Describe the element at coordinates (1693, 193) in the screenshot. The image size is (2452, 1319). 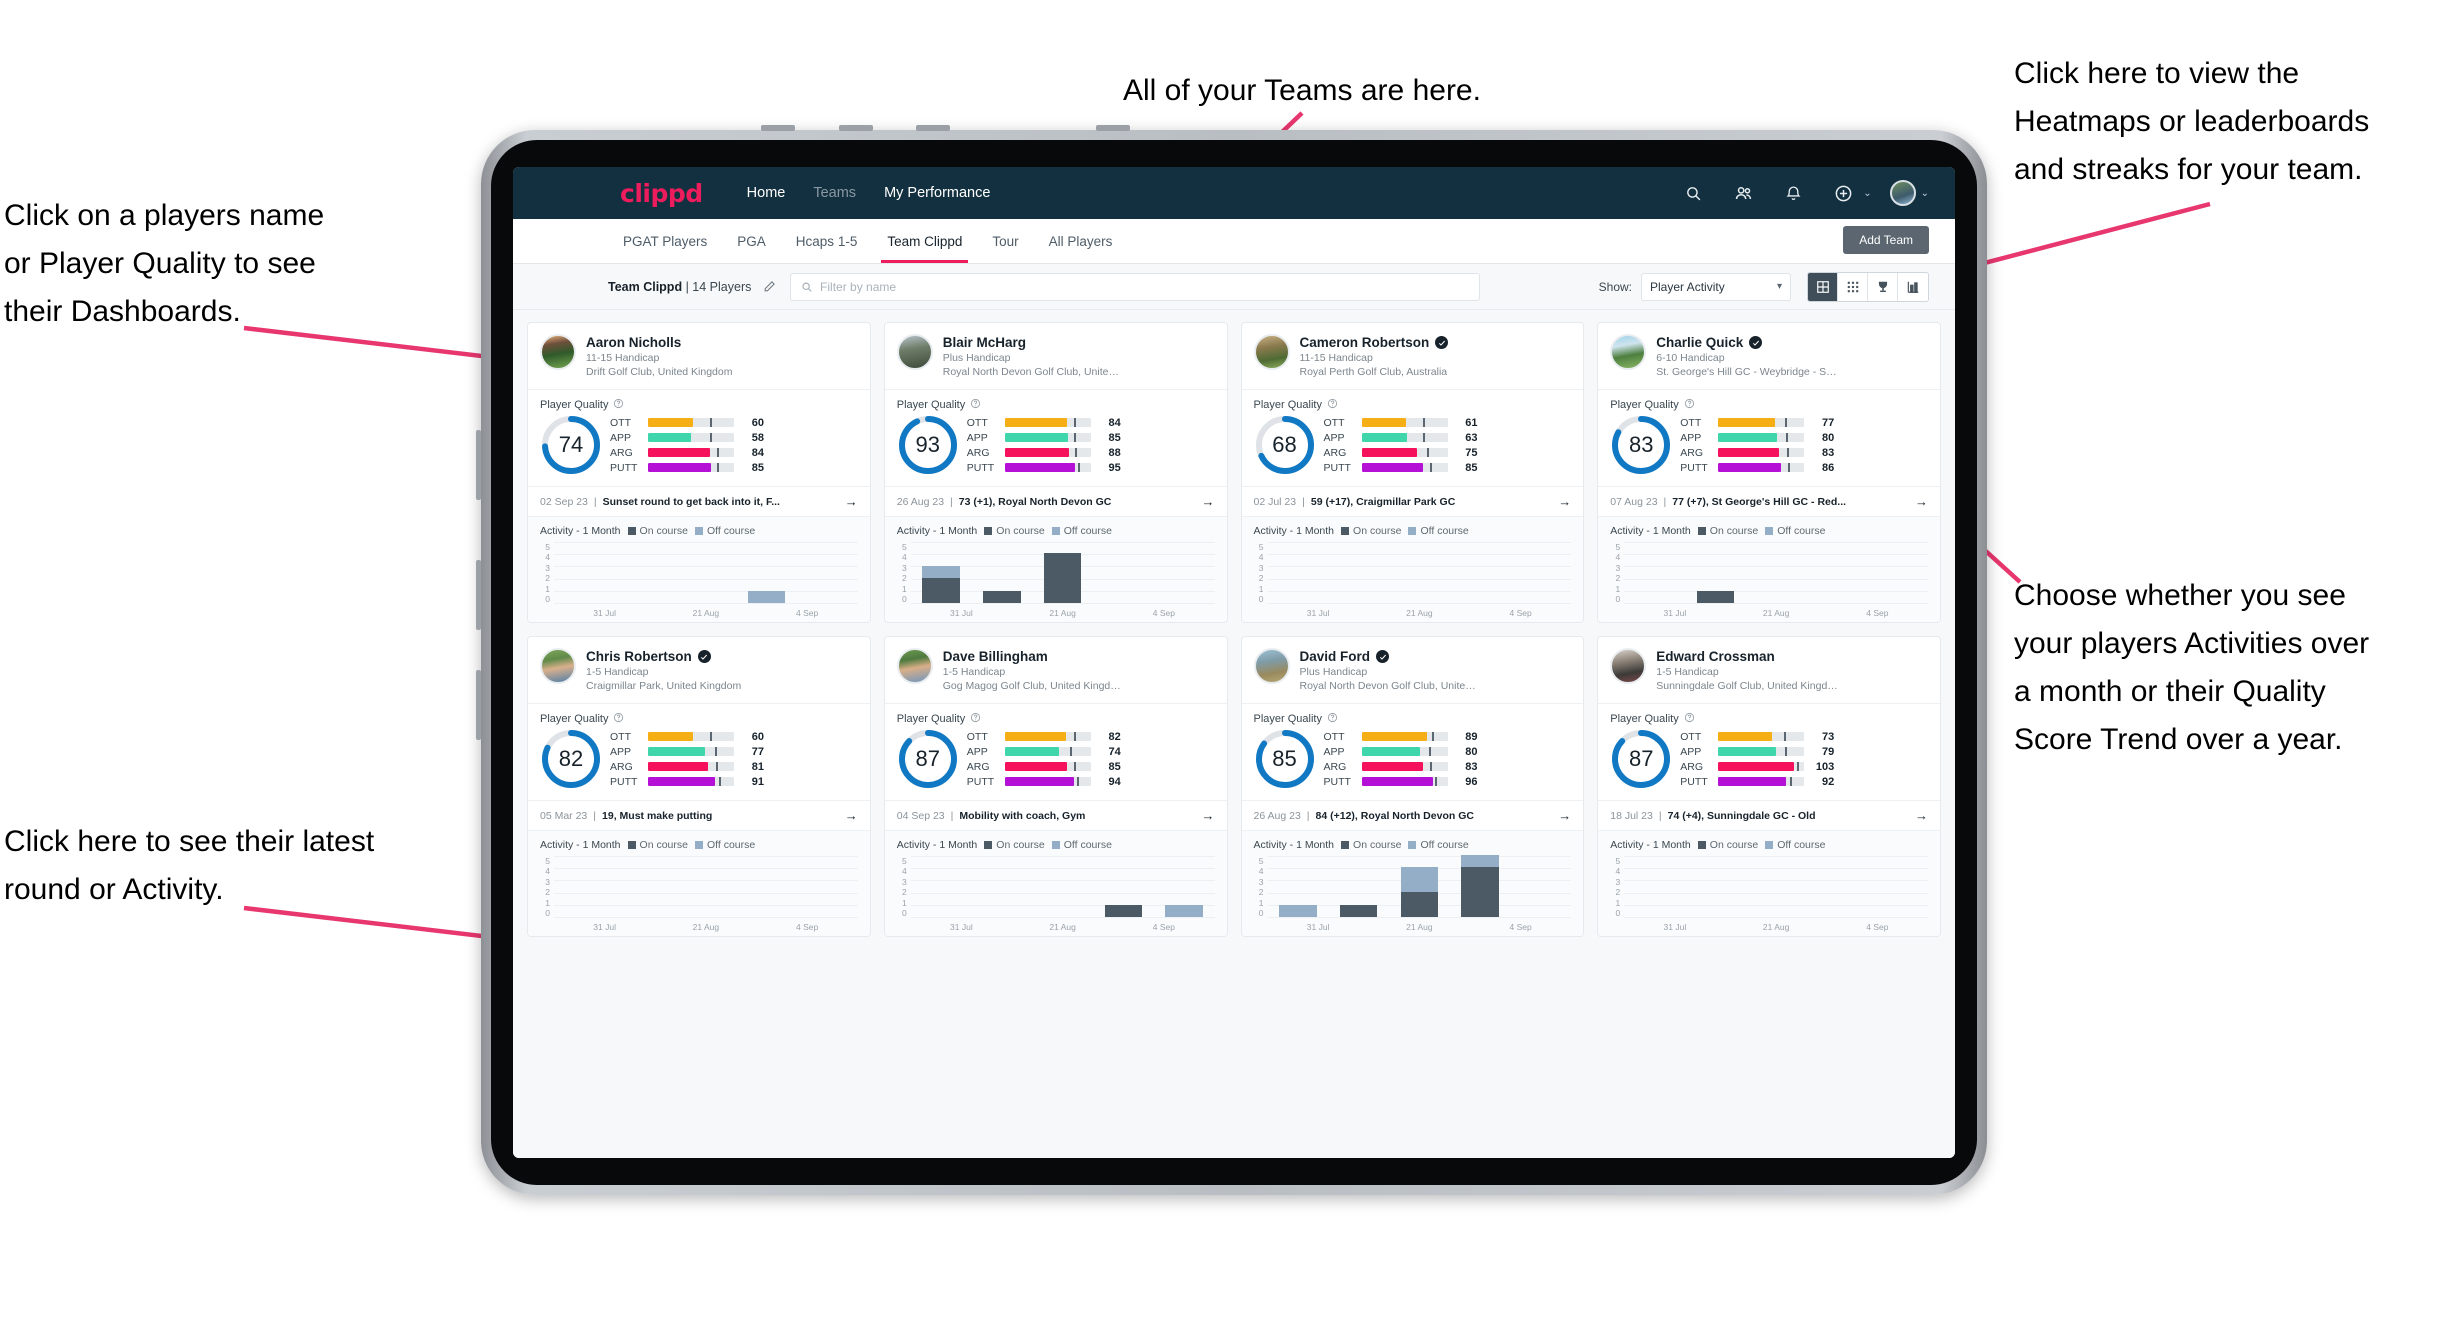
I see `search-icon` at that location.